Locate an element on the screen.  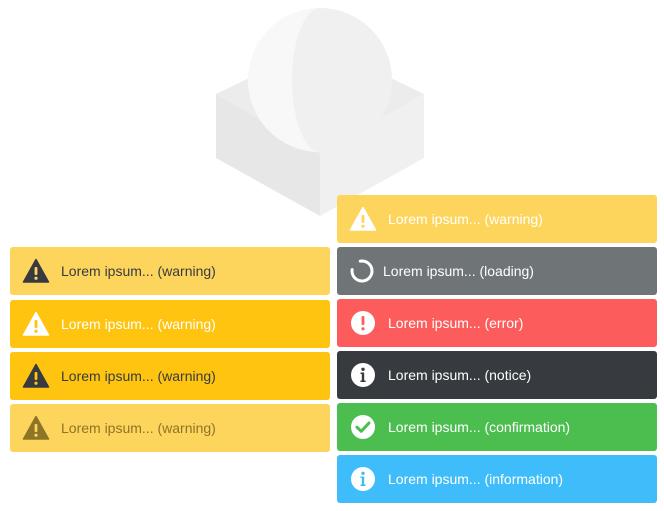
toast-information: Lorem ipsum... (information) is located at coordinates (497, 479).